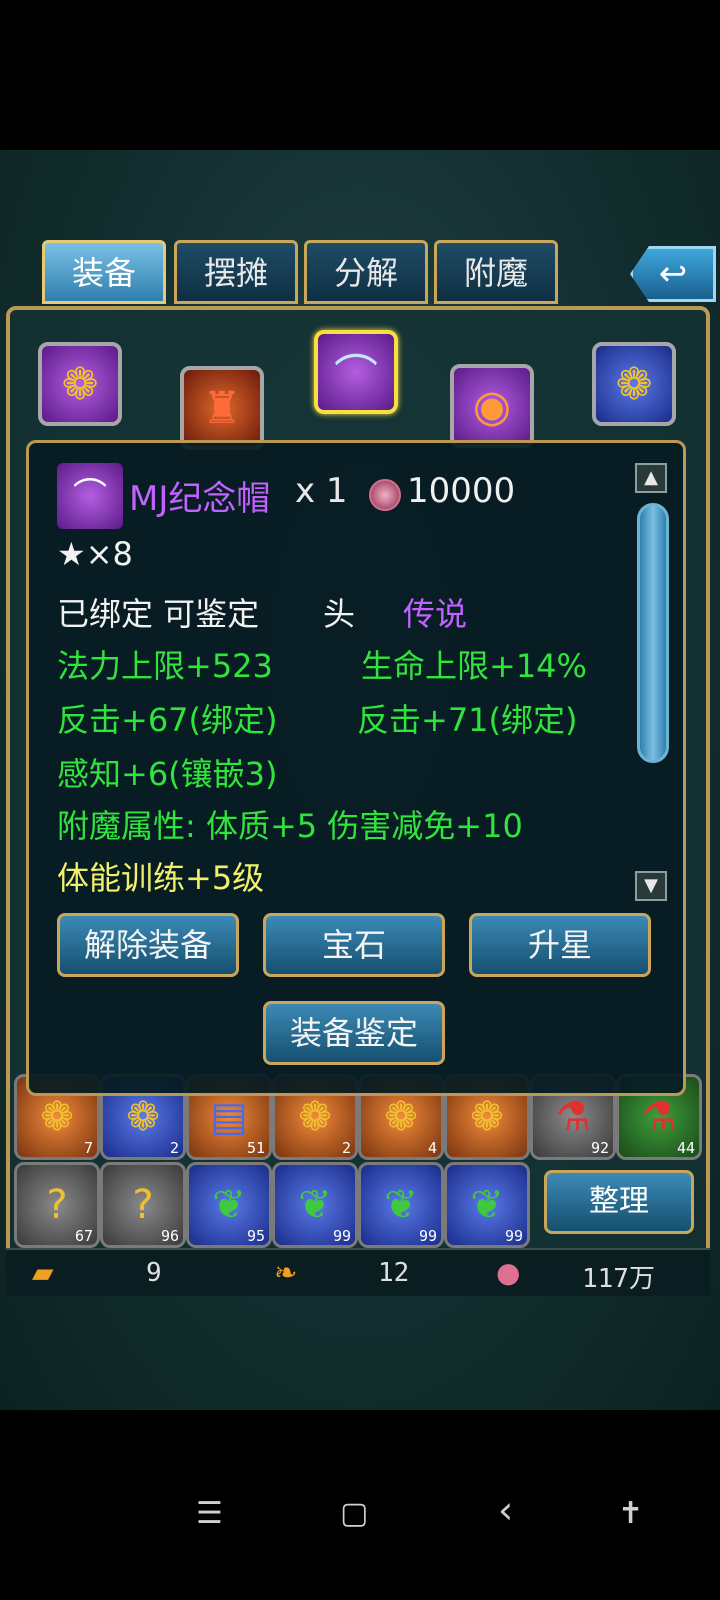 Image resolution: width=720 pixels, height=1600 pixels. I want to click on coin-amount: 117万, so click(618, 1279).